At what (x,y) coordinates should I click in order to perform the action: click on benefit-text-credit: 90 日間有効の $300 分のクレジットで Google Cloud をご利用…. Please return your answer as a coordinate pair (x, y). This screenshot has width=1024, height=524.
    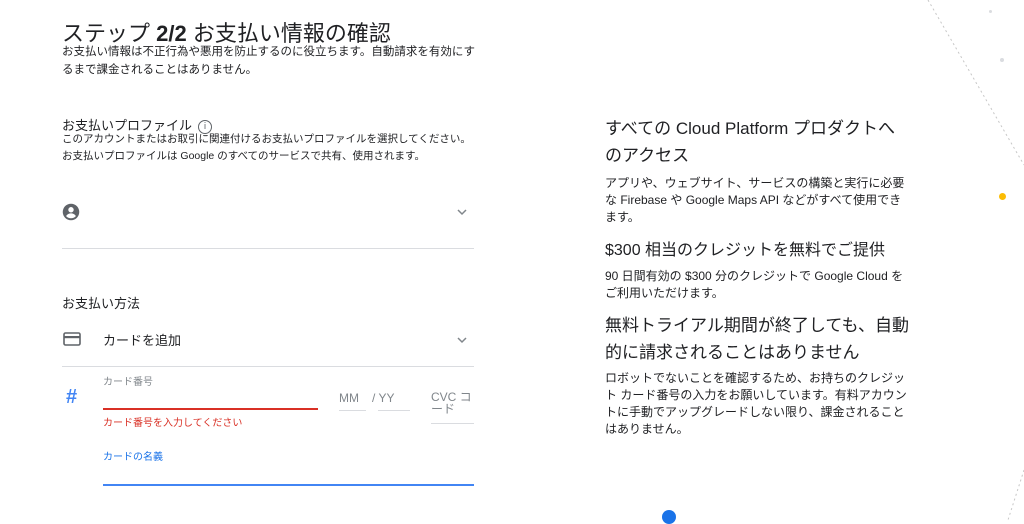
    Looking at the image, I should click on (754, 284).